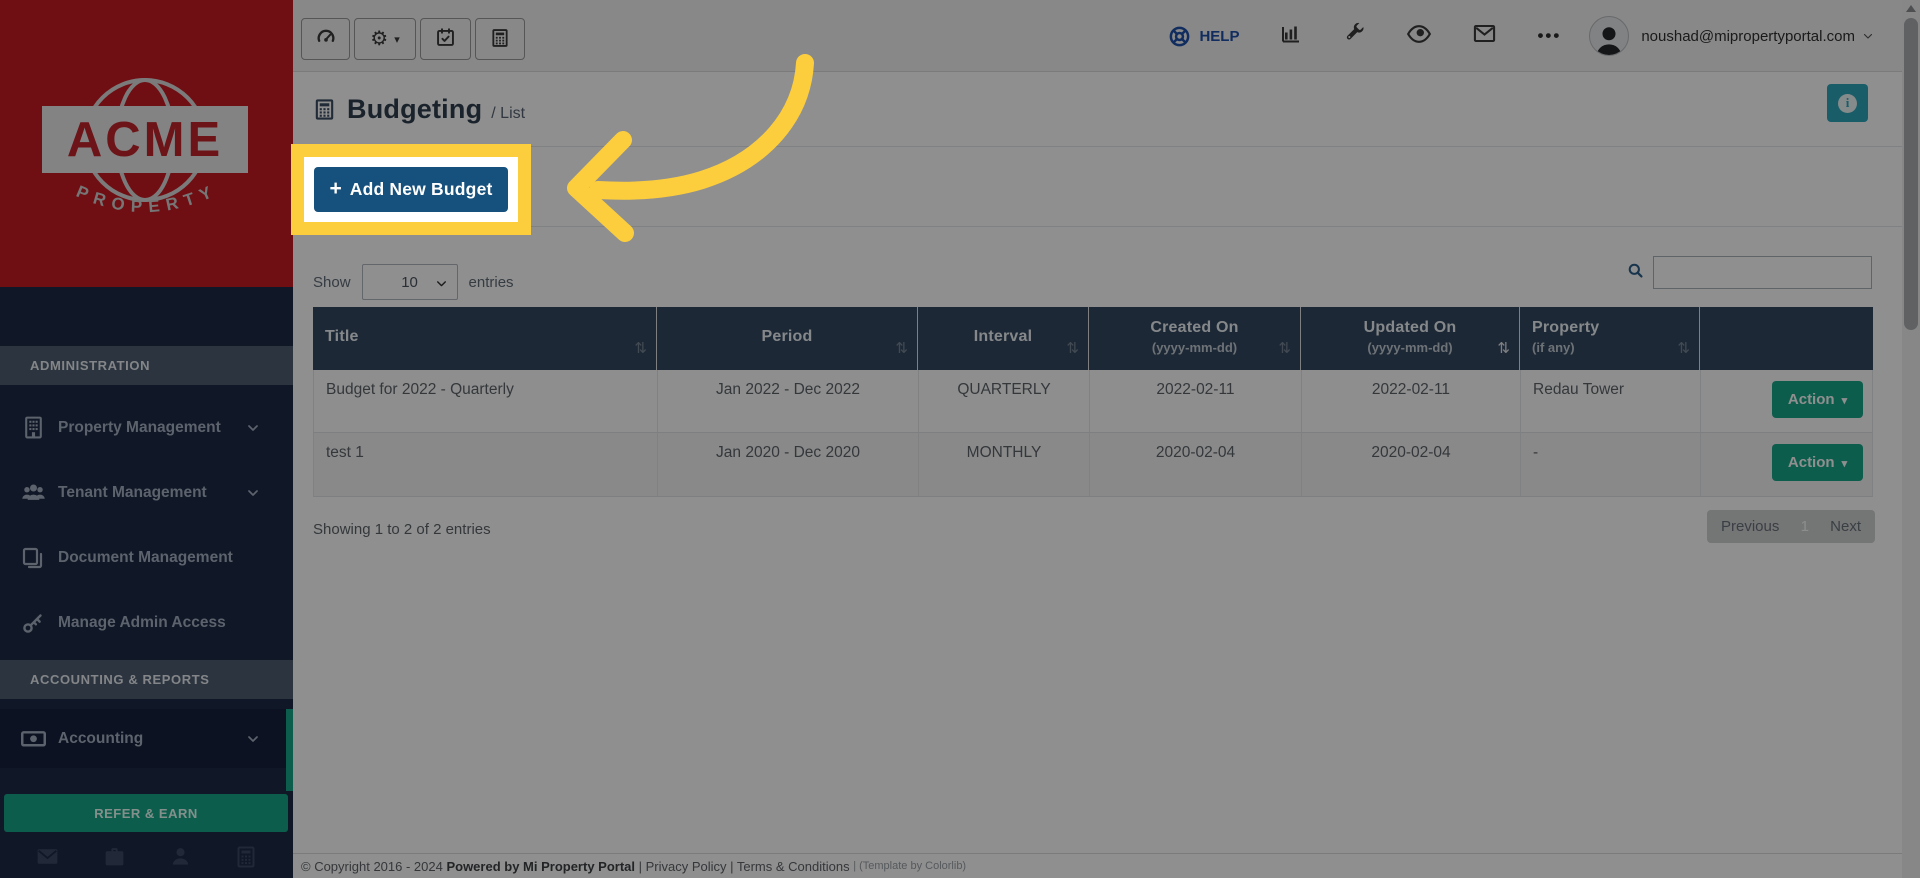  I want to click on tutorial-highlight-box: + Add New Budget, so click(411, 189).